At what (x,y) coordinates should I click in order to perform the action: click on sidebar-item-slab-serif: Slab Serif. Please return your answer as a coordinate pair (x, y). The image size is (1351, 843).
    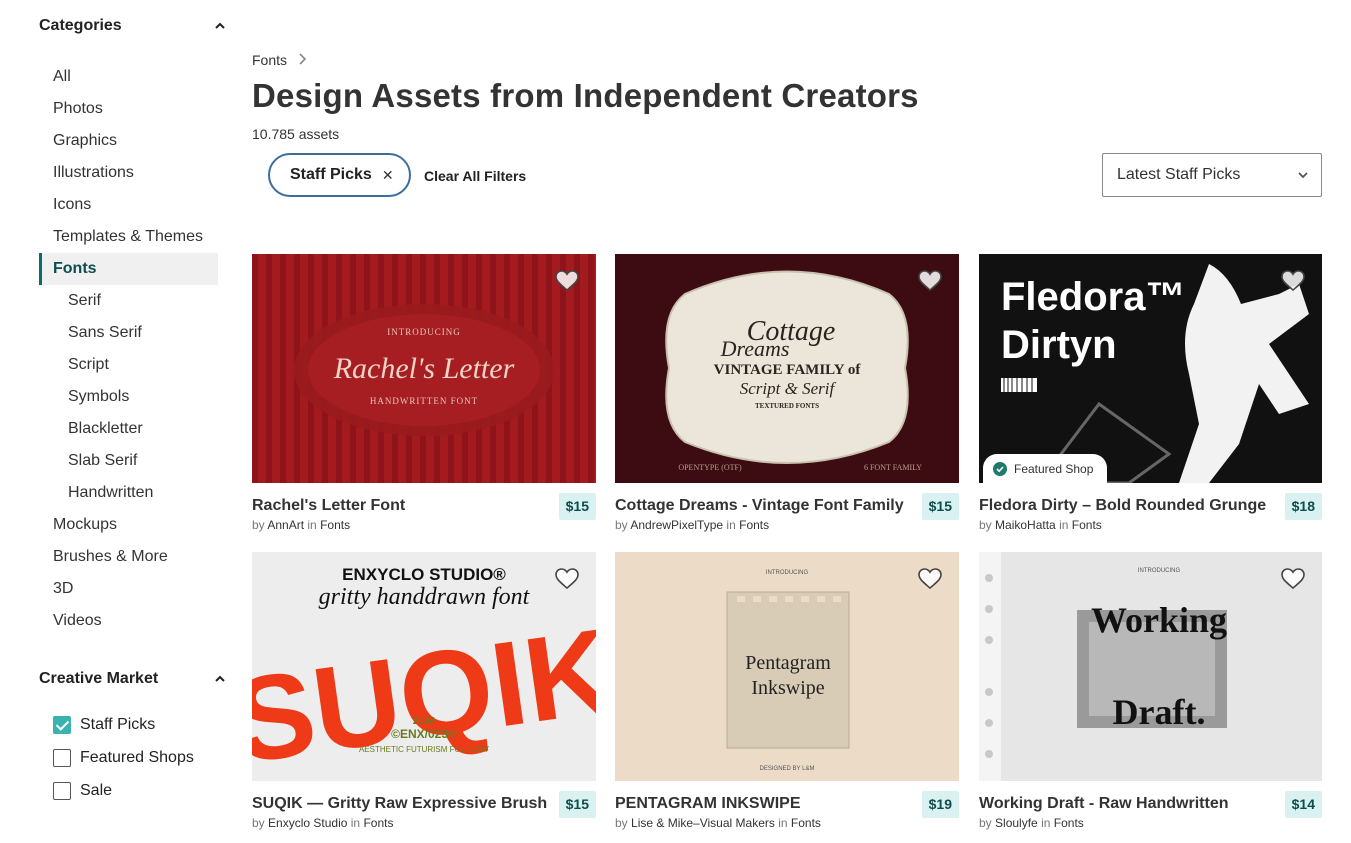
    Looking at the image, I should click on (128, 461).